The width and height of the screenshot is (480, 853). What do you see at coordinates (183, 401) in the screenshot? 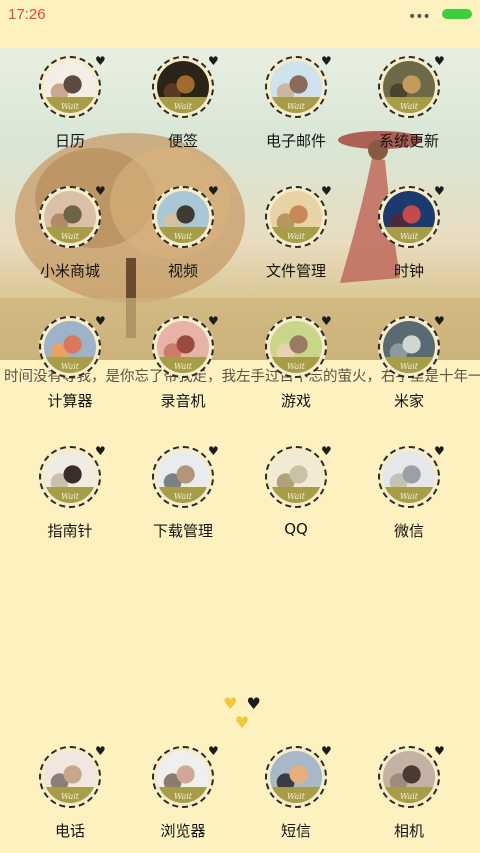
I see `app-label: 录音机` at bounding box center [183, 401].